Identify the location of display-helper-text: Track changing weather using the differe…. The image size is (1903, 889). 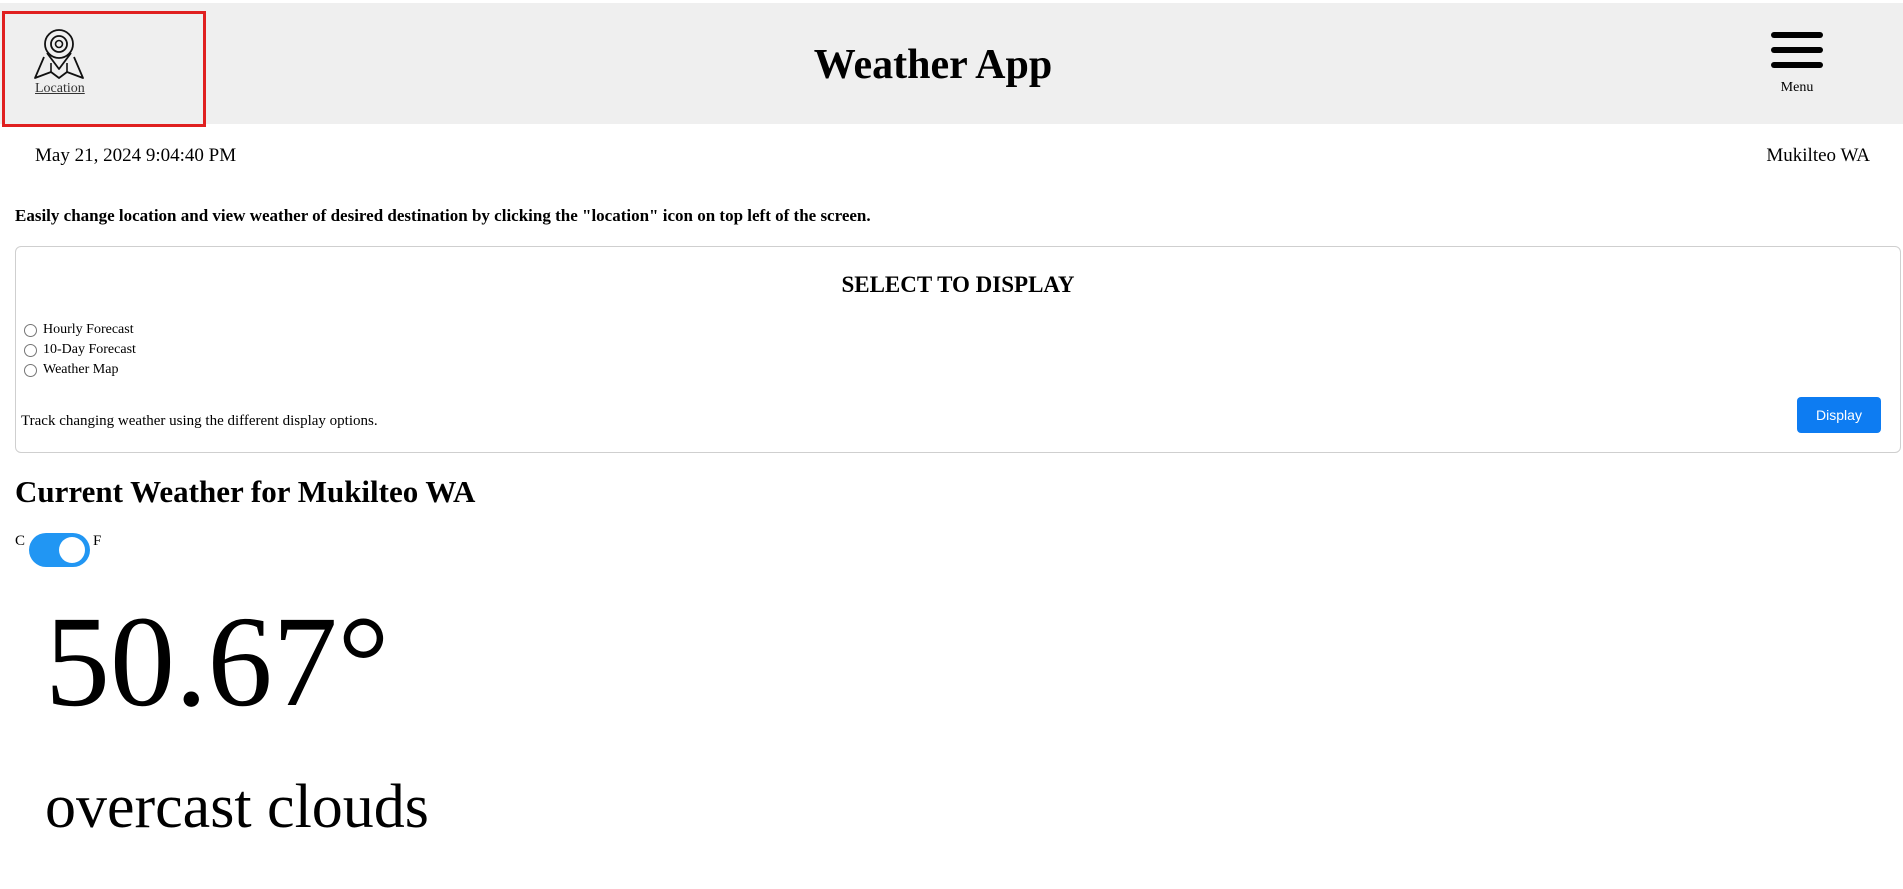
(199, 421).